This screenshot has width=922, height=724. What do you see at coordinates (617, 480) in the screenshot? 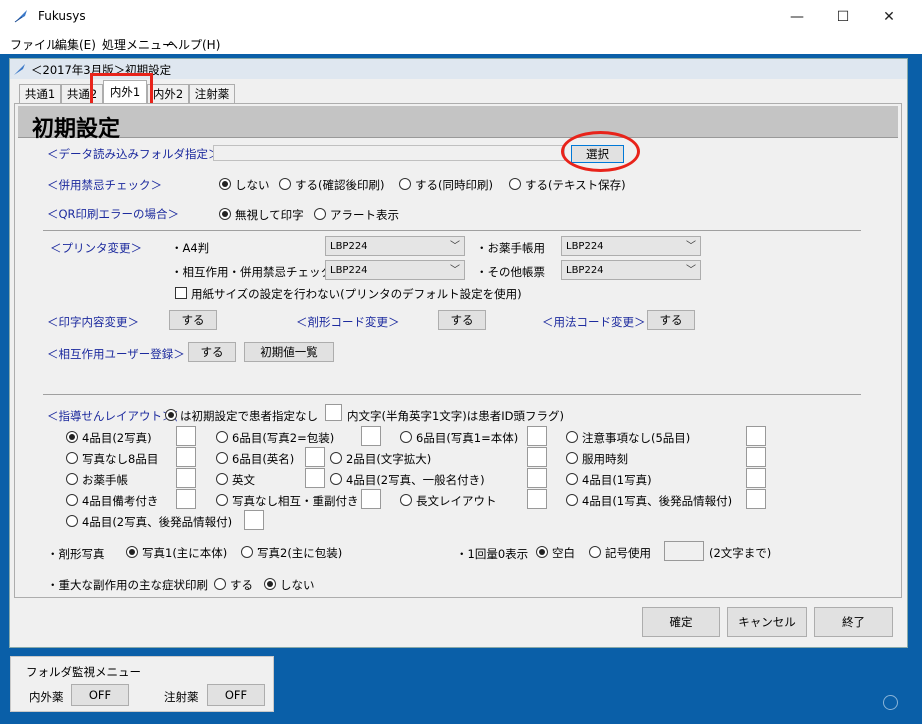
I see `layout-option-12: 4品目(1写真)` at bounding box center [617, 480].